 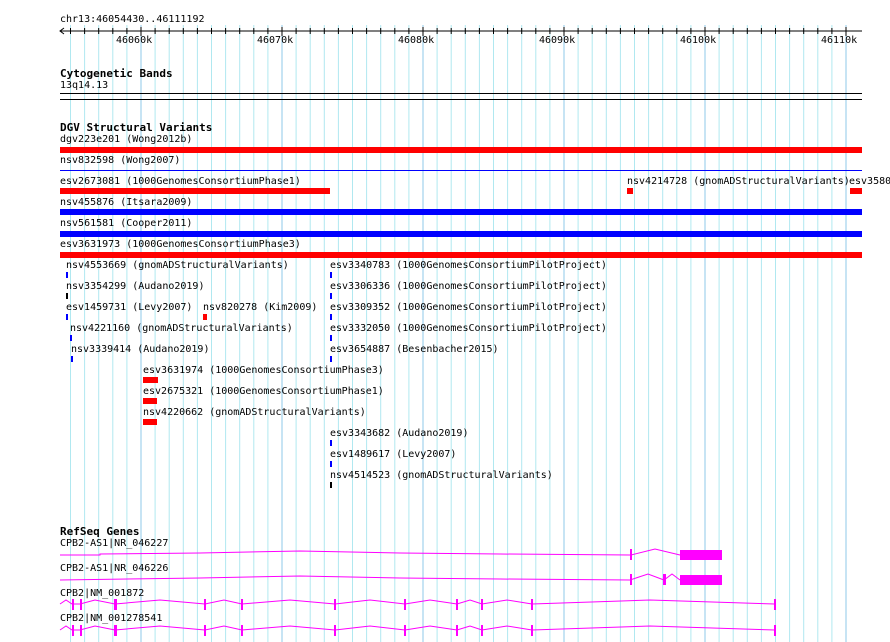 I want to click on gene-label: CPB2|NM_001278541, so click(x=111, y=618).